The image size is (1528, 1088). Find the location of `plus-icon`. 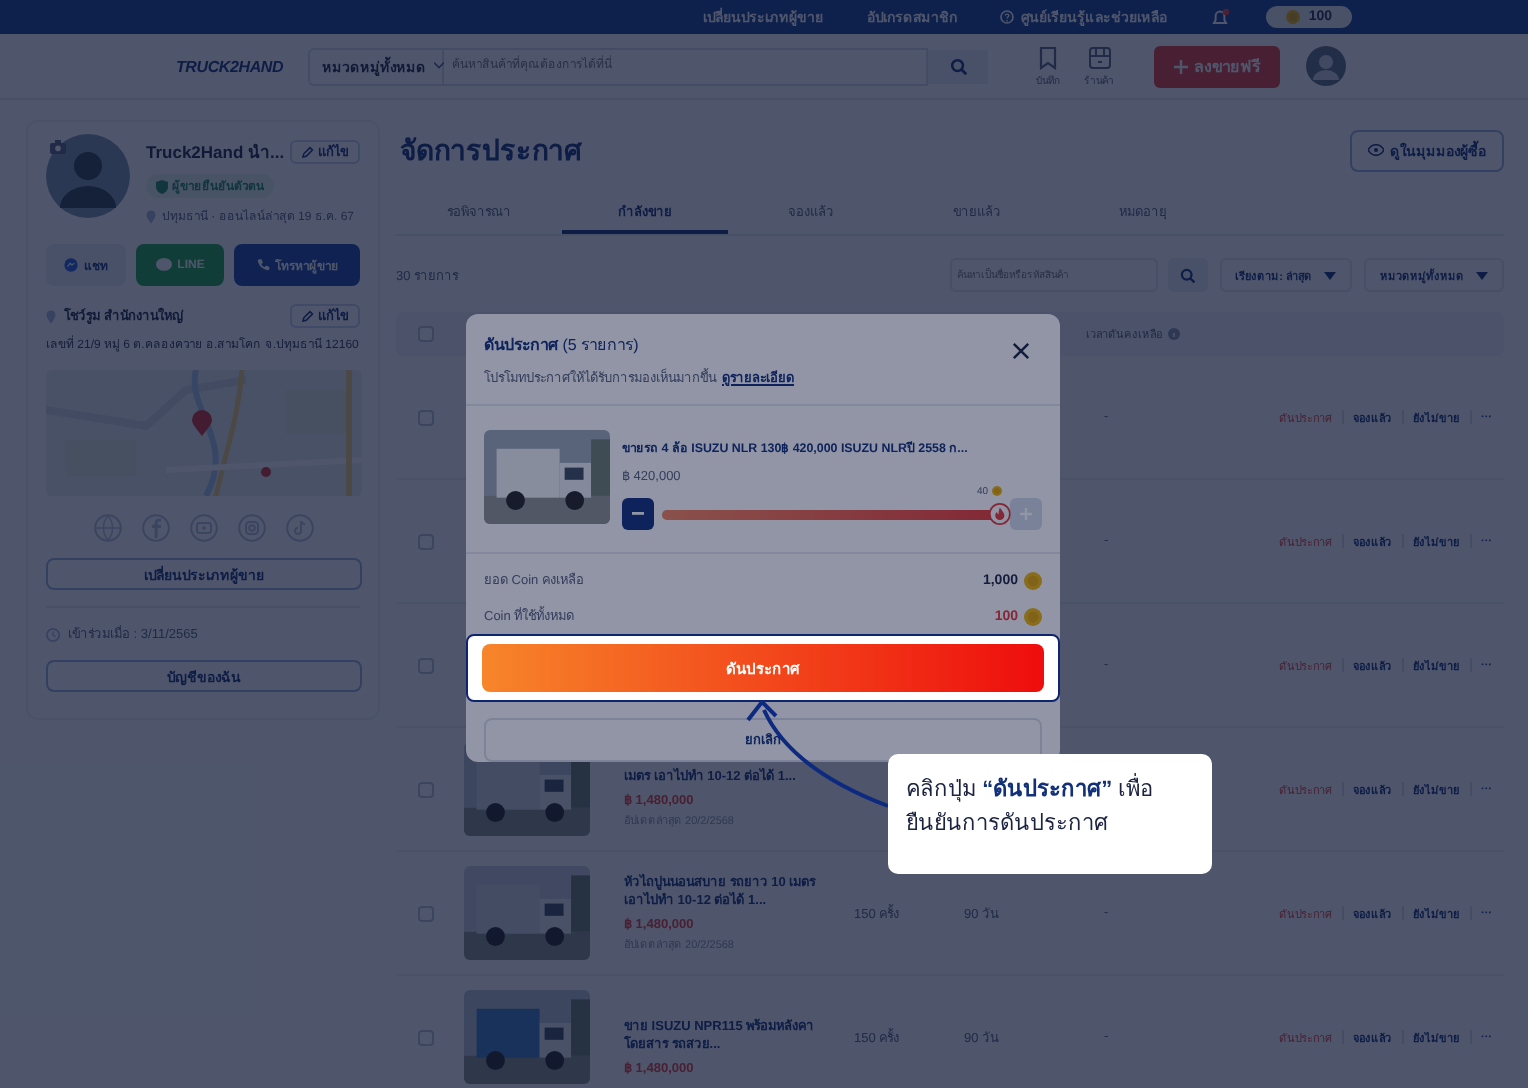

plus-icon is located at coordinates (1181, 66).